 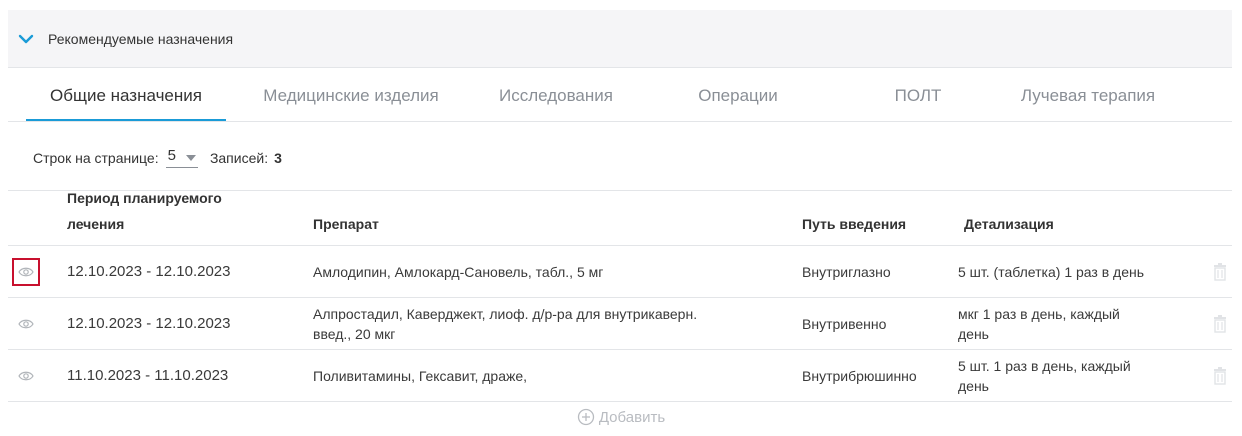 What do you see at coordinates (26, 39) in the screenshot?
I see `chevron-down-icon` at bounding box center [26, 39].